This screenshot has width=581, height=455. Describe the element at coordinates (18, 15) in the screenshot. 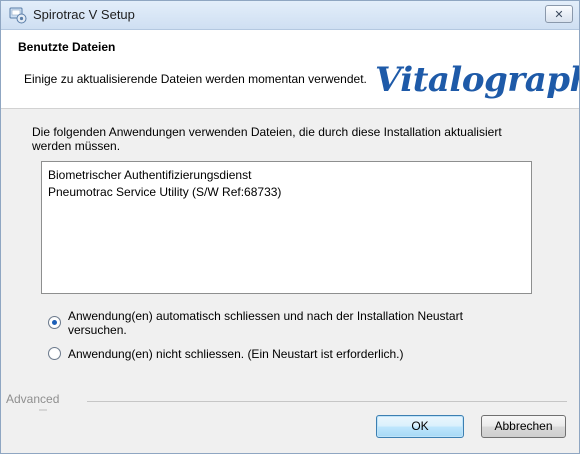

I see `setup-app-icon` at that location.